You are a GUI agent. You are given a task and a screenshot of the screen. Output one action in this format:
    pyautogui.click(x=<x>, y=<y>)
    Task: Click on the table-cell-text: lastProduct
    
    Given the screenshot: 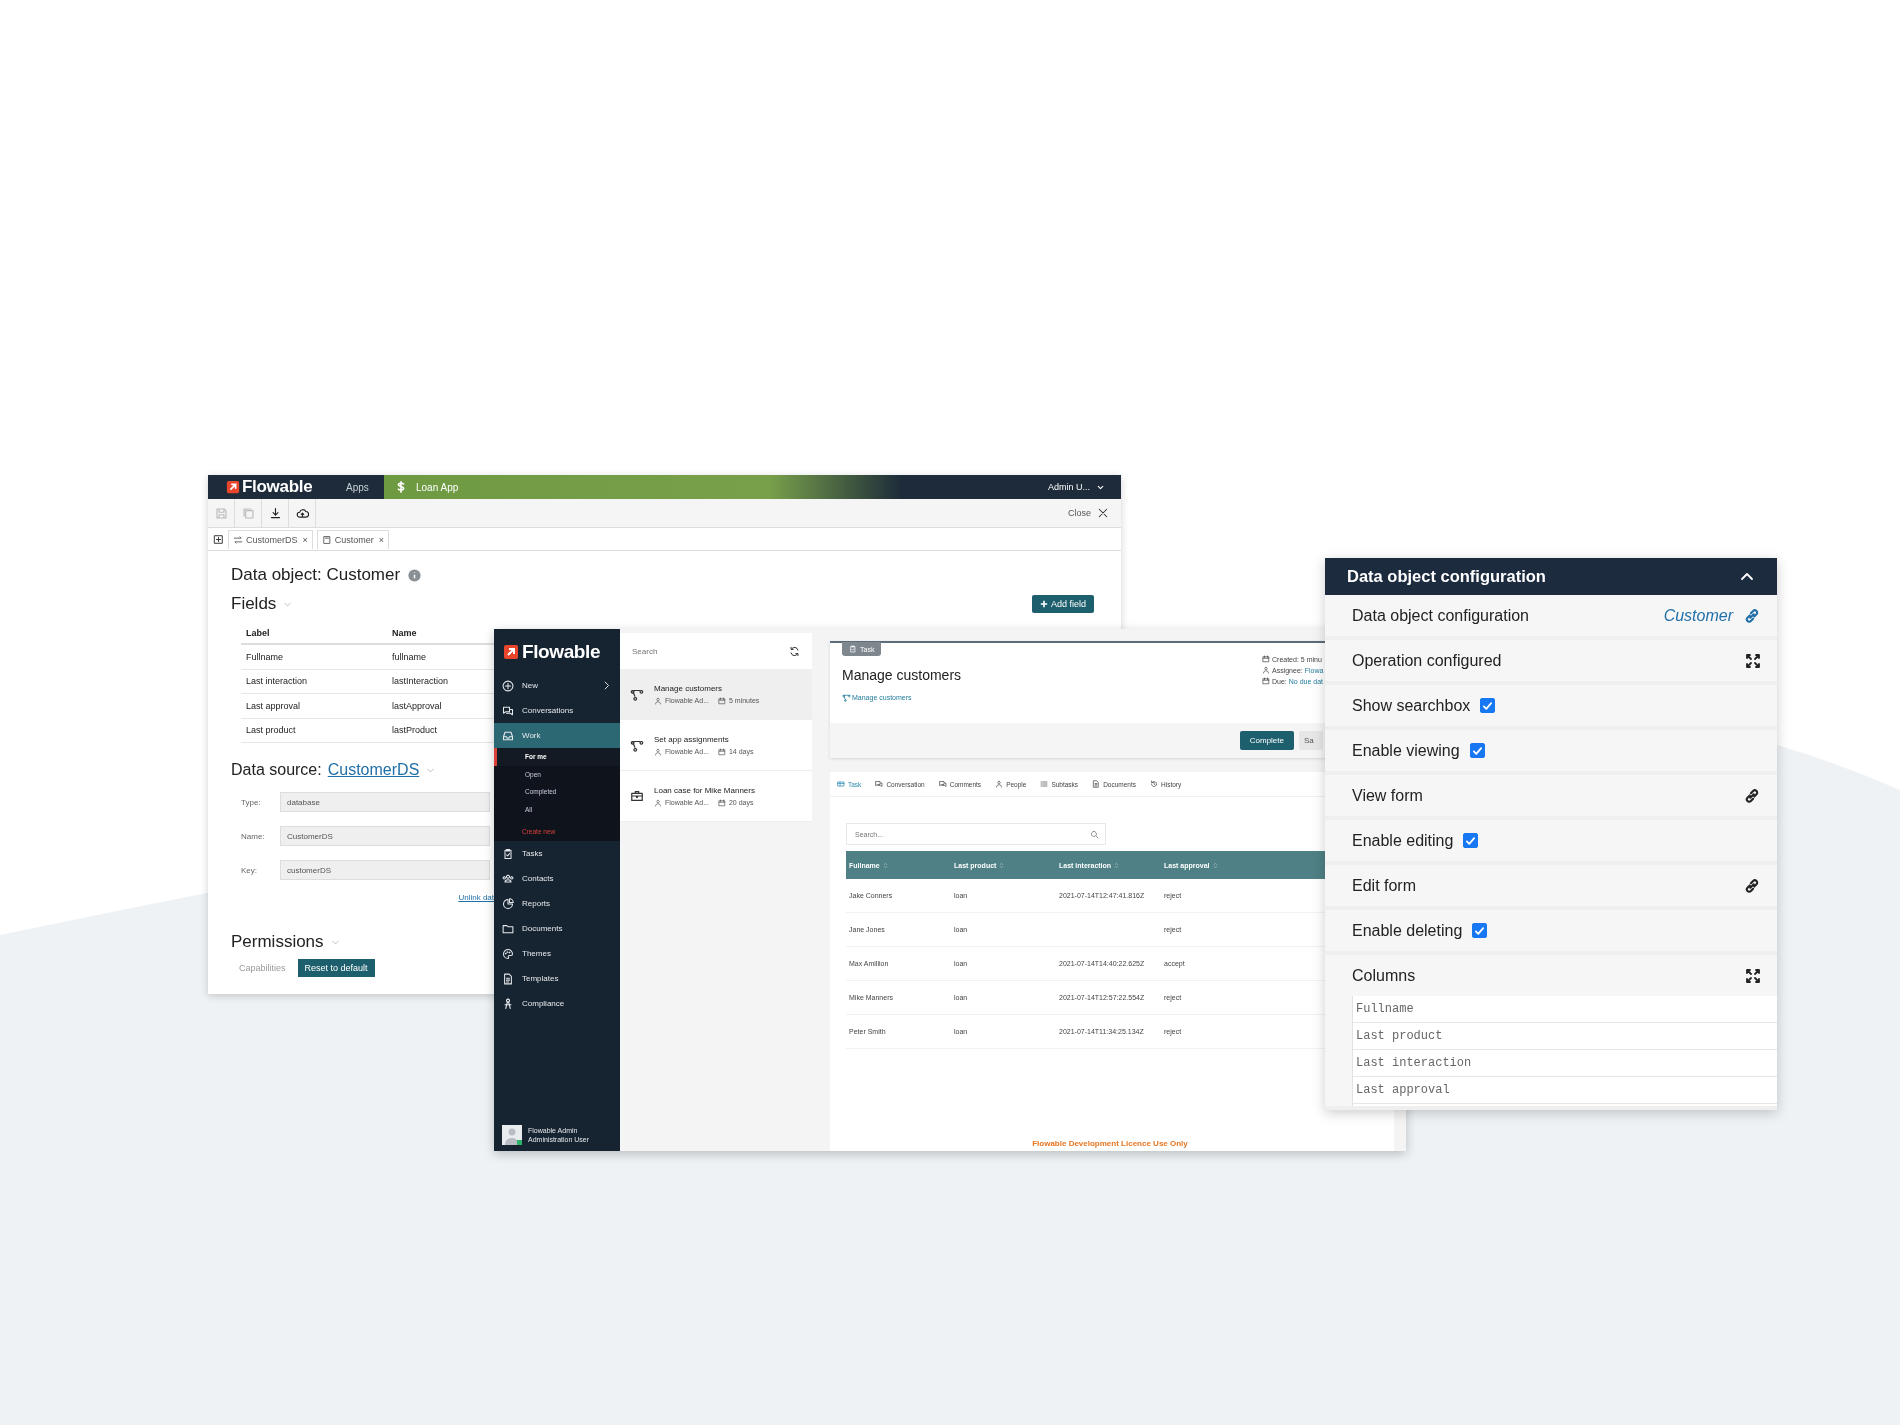 What is the action you would take?
    pyautogui.click(x=415, y=730)
    